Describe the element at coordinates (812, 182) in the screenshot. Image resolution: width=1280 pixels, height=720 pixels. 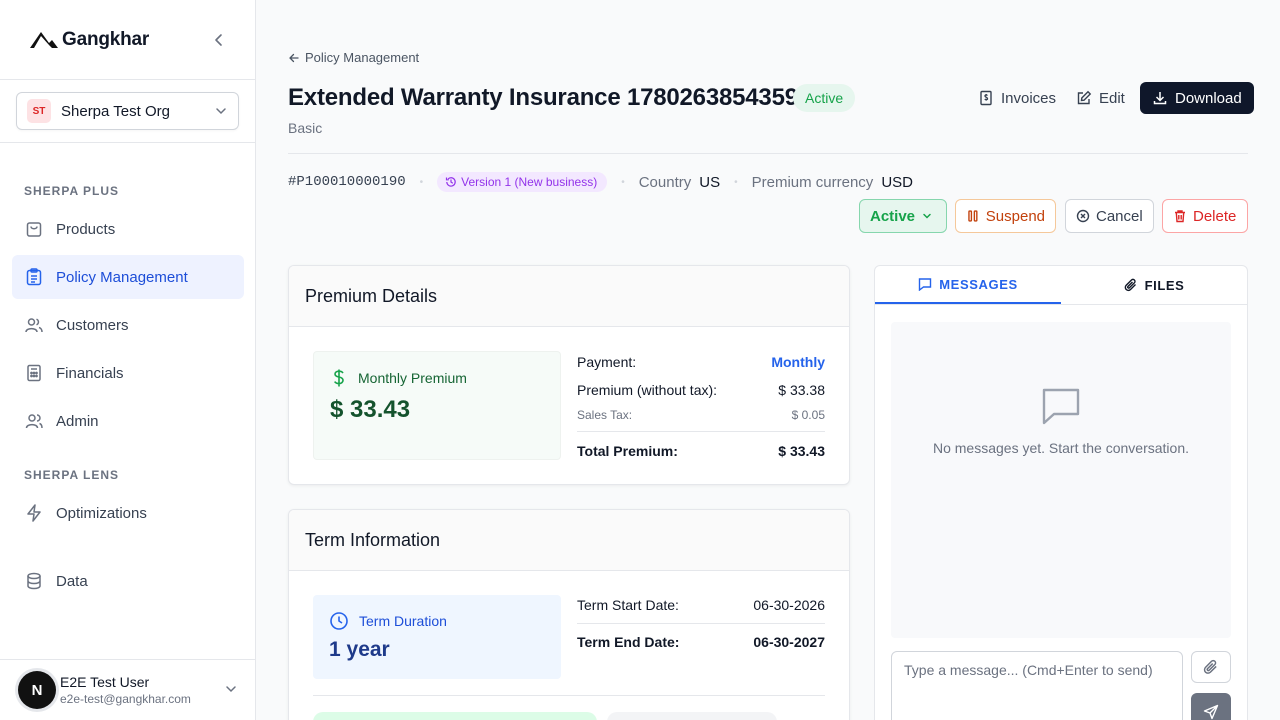
I see `currency-label: Premium currency` at that location.